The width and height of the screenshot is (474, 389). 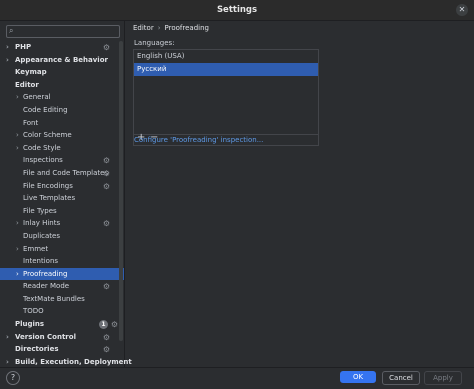 I want to click on breadcrumb: Editor › Proofreading, so click(x=171, y=28).